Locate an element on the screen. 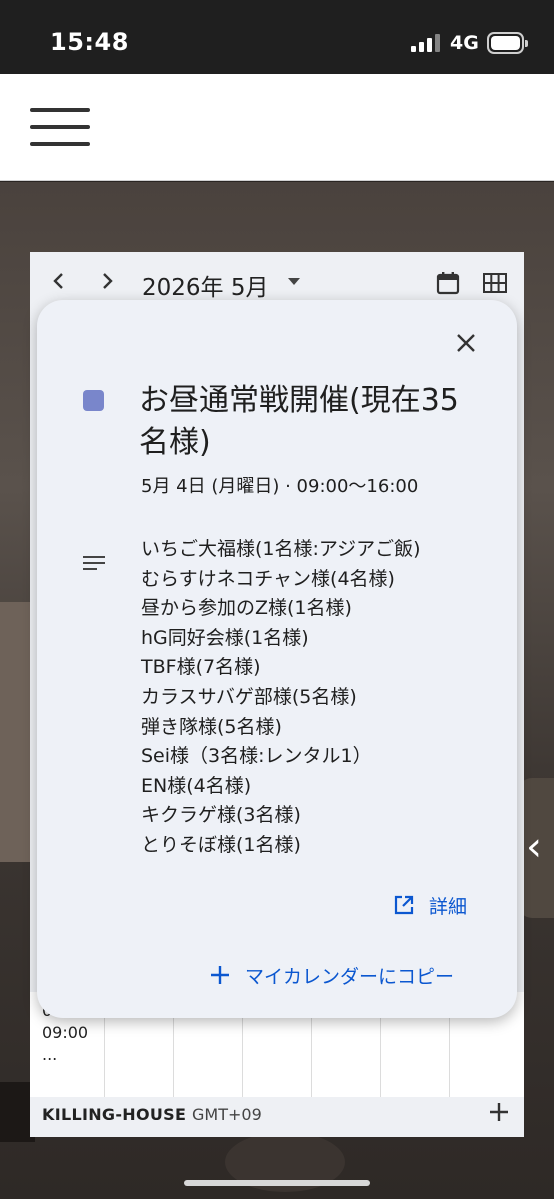 The image size is (554, 1199). prev-month-button is located at coordinates (59, 281).